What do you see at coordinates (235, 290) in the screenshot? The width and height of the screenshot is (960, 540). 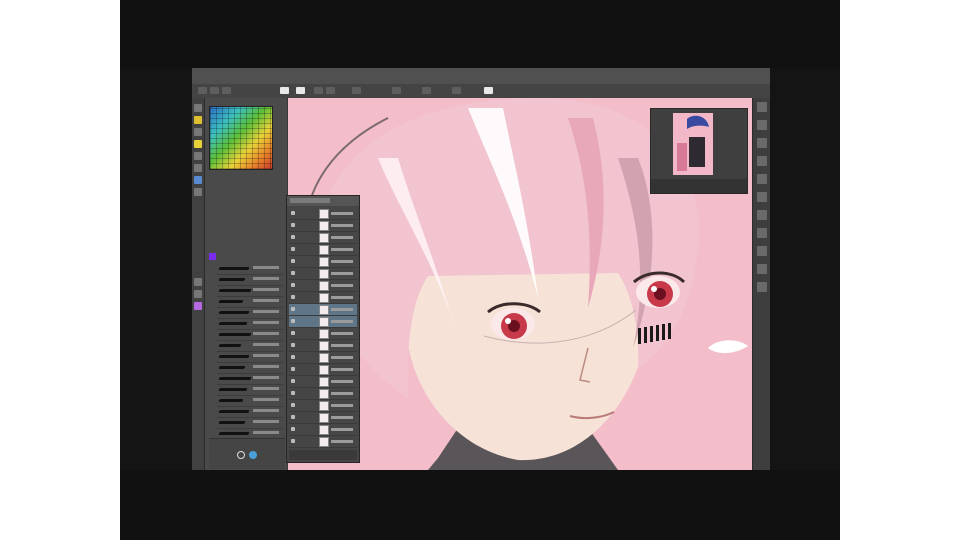 I see `brush-stroke-preview` at bounding box center [235, 290].